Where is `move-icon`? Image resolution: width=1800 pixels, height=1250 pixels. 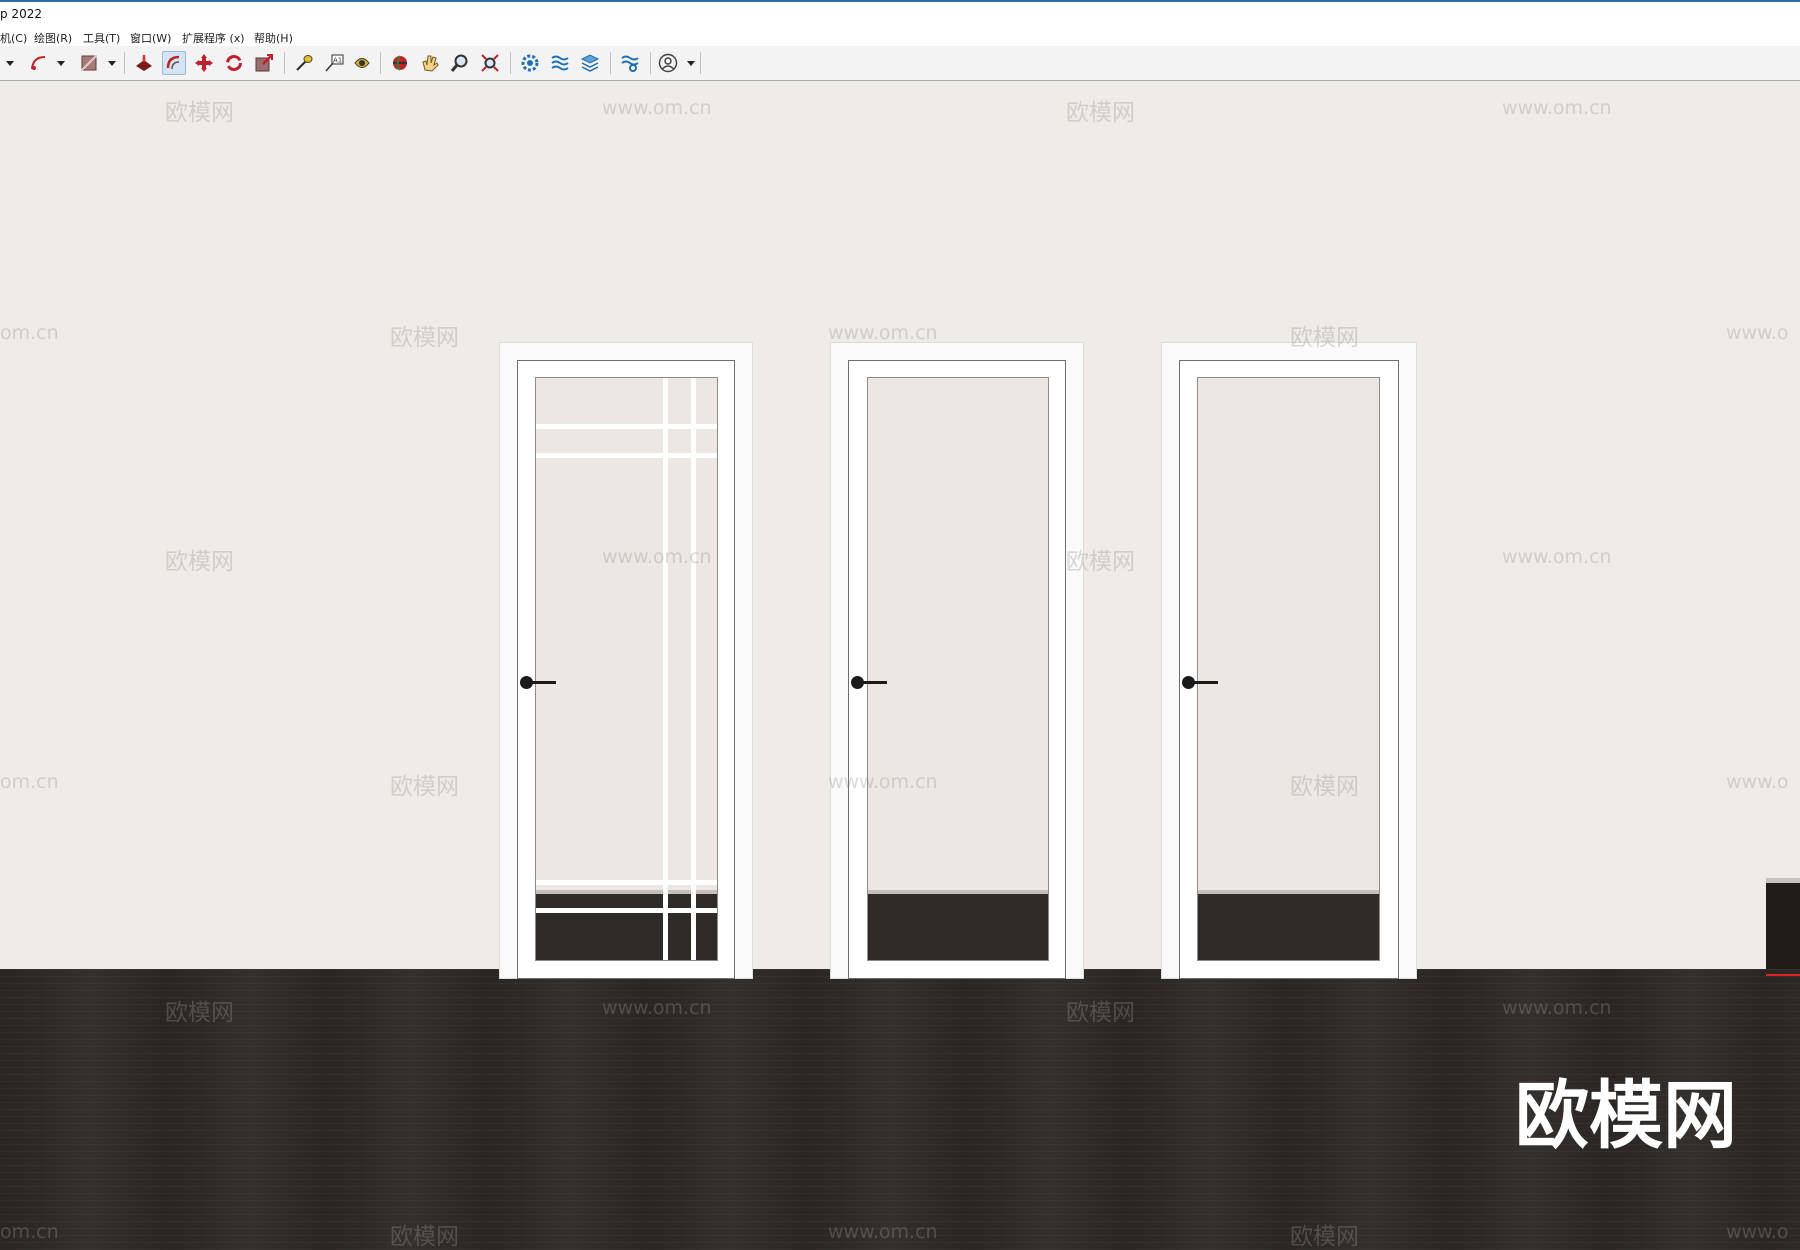
move-icon is located at coordinates (204, 63).